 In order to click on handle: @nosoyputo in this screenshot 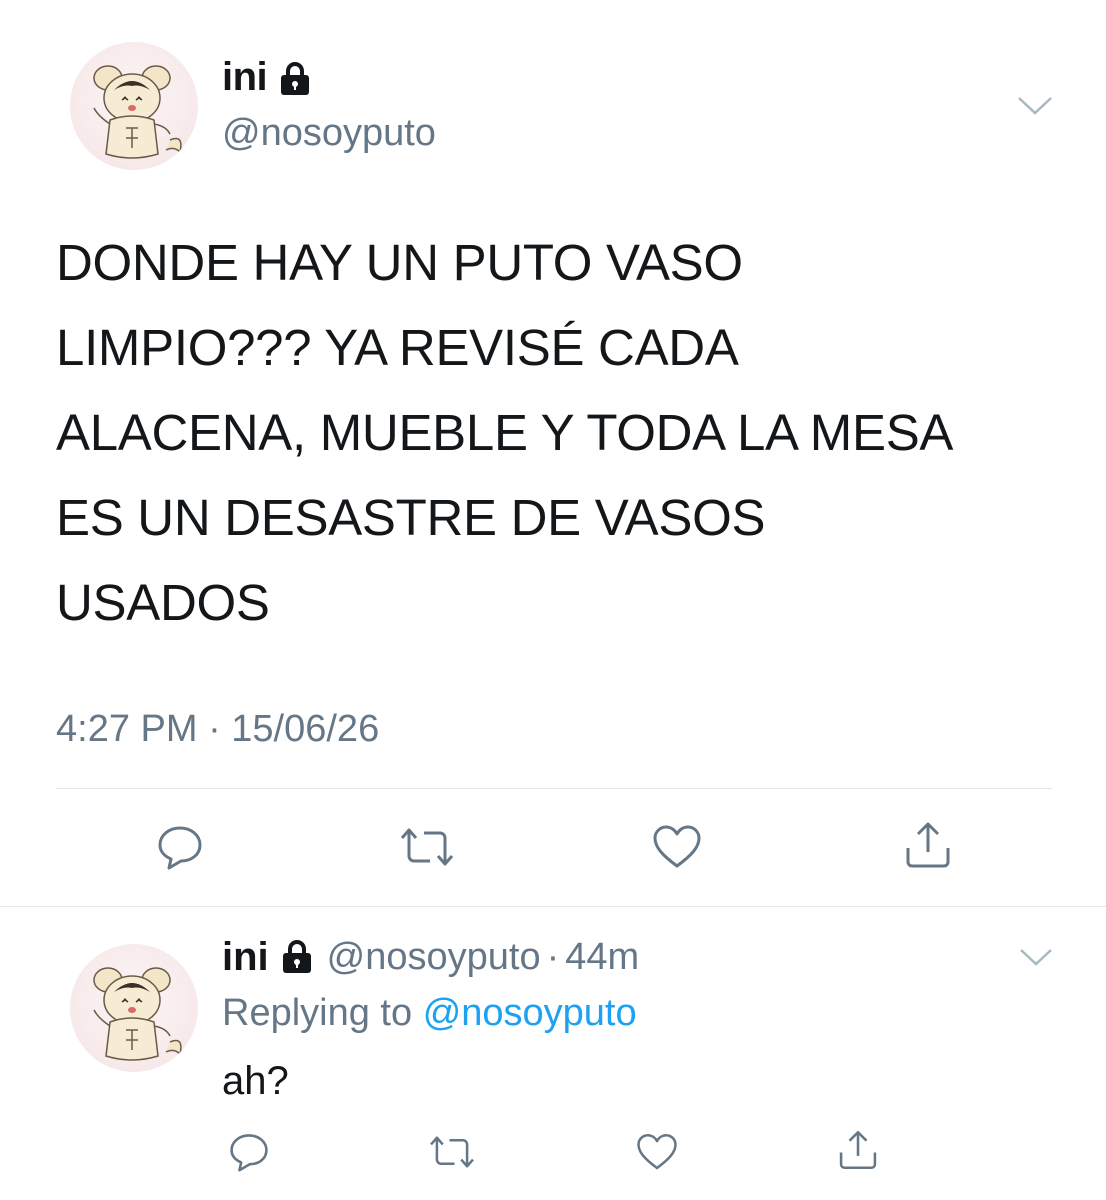, I will do `click(329, 133)`.